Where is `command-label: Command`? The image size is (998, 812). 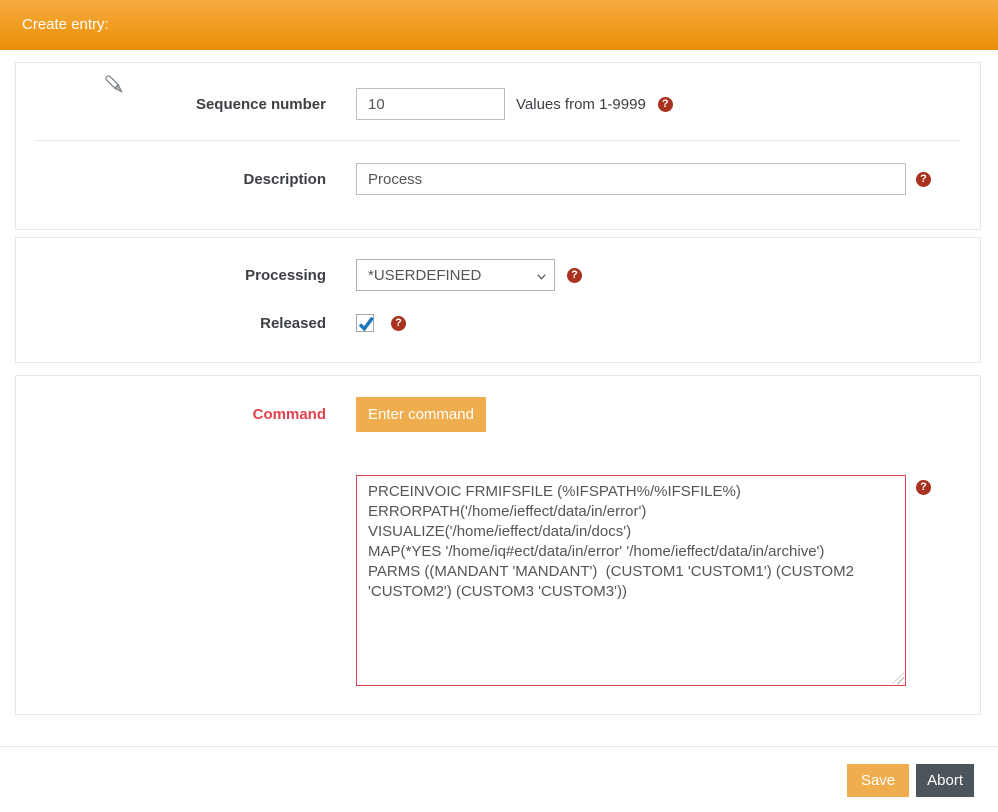 command-label: Command is located at coordinates (289, 414).